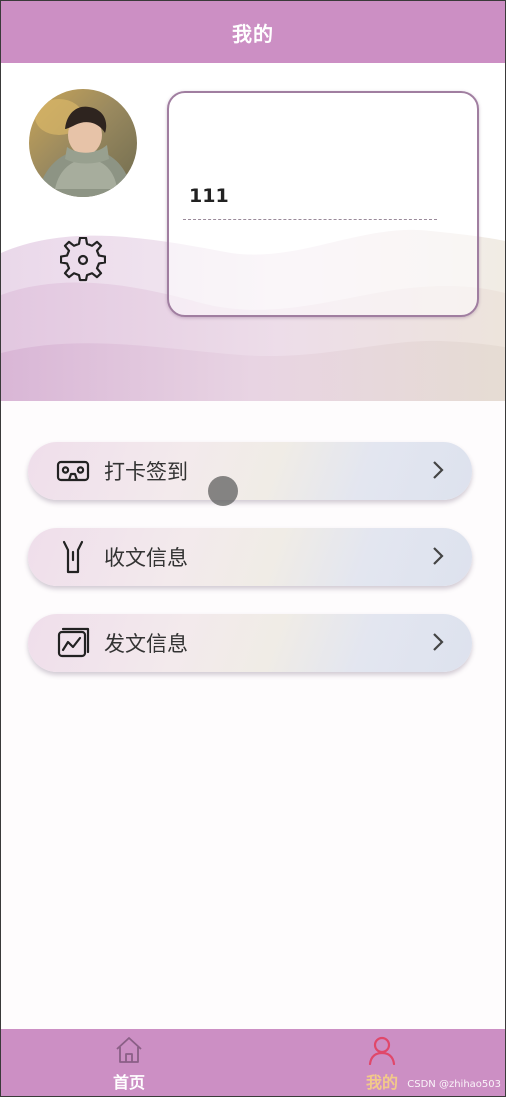 The width and height of the screenshot is (506, 1097). What do you see at coordinates (146, 644) in the screenshot?
I see `menu-label: 发文信息` at bounding box center [146, 644].